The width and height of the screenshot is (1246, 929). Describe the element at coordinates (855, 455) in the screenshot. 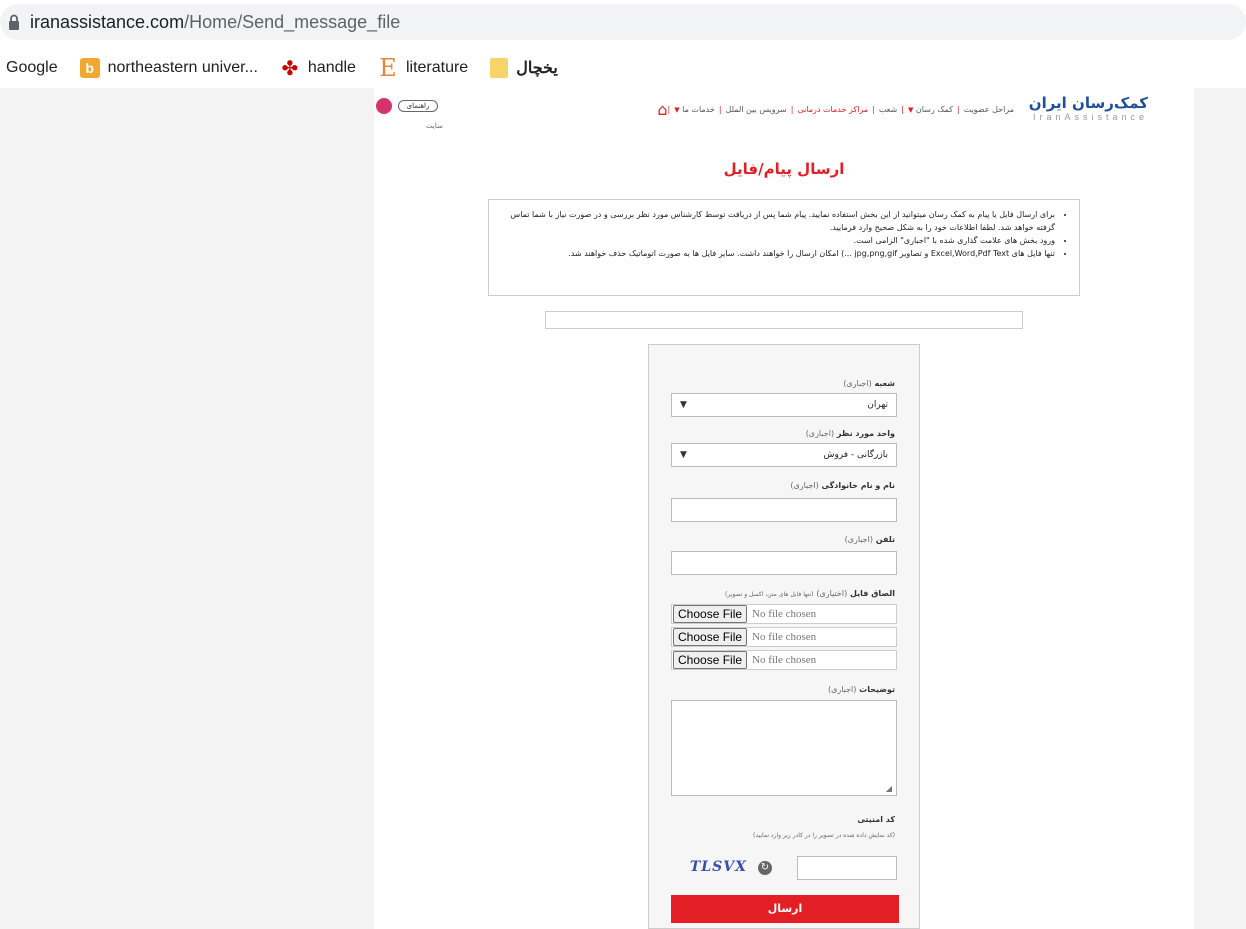

I see `unit-value: بازرگانی - فروش` at that location.